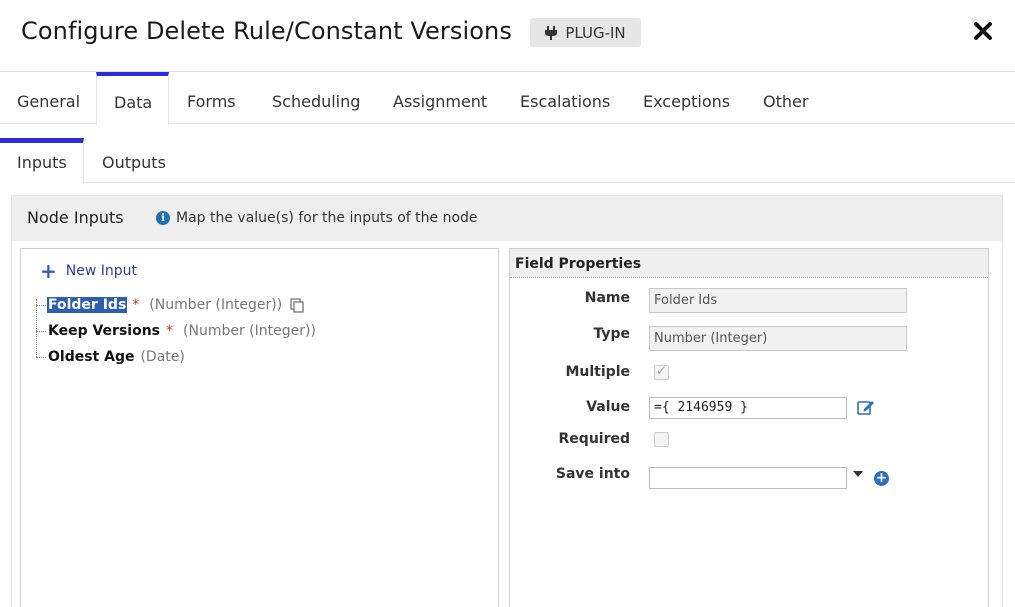  What do you see at coordinates (91, 357) in the screenshot?
I see `tree-item-label: Oldest Age` at bounding box center [91, 357].